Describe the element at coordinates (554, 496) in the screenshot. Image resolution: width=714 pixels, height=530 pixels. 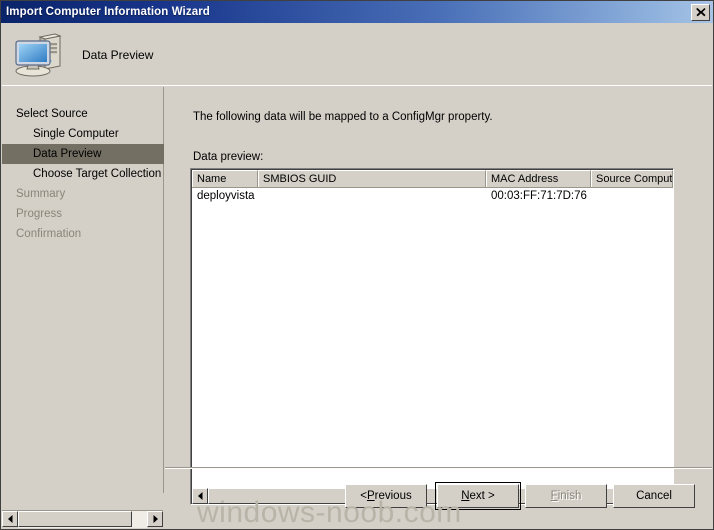
I see `finish-button-mnemonic: F` at that location.